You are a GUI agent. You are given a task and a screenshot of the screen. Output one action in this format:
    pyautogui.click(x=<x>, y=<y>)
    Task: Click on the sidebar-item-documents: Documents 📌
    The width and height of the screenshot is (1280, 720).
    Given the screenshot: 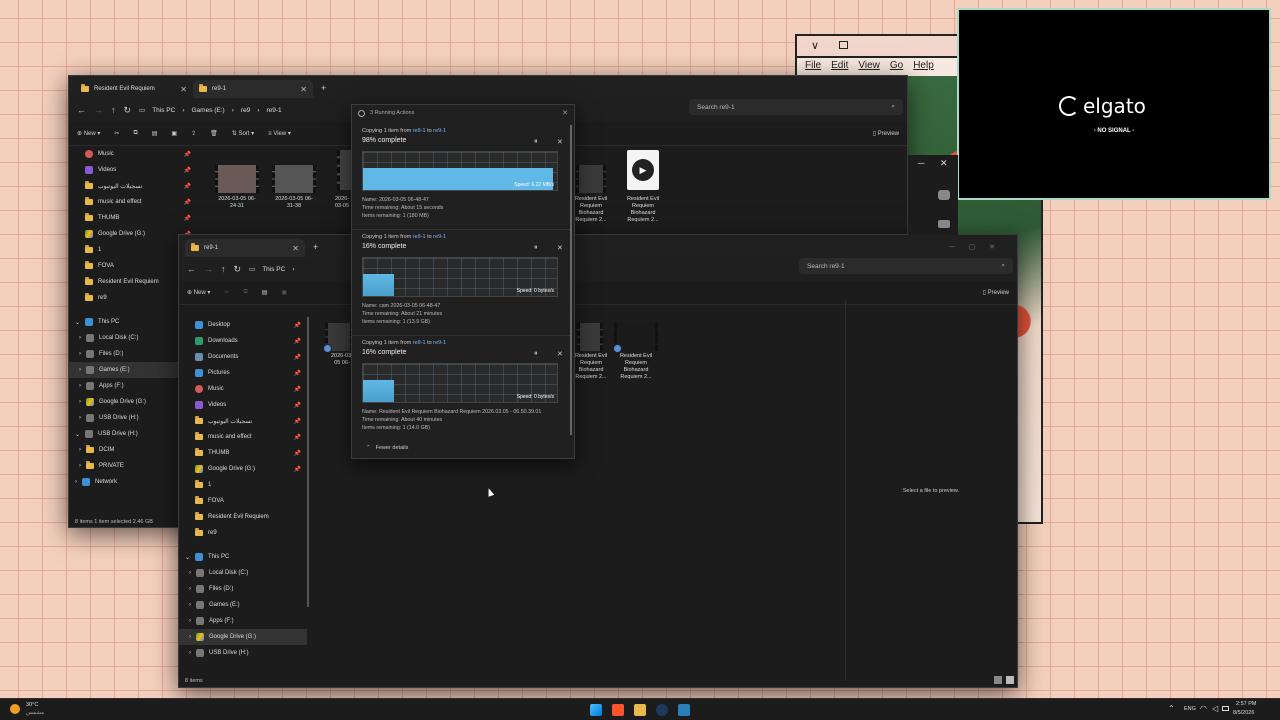 What is the action you would take?
    pyautogui.click(x=243, y=357)
    